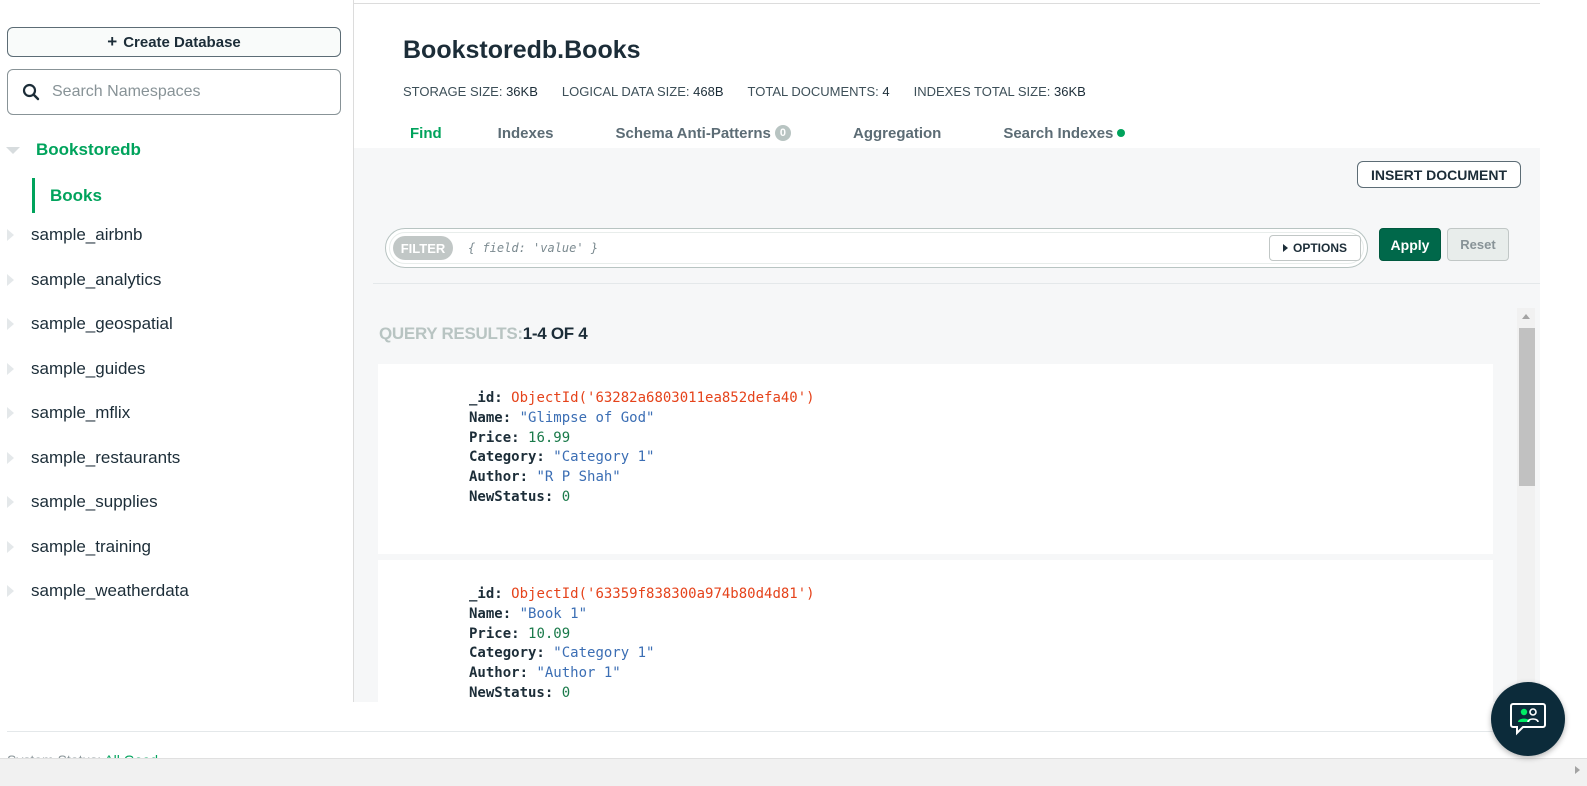  What do you see at coordinates (96, 279) in the screenshot?
I see `sidebar-db-label: sample_analytics` at bounding box center [96, 279].